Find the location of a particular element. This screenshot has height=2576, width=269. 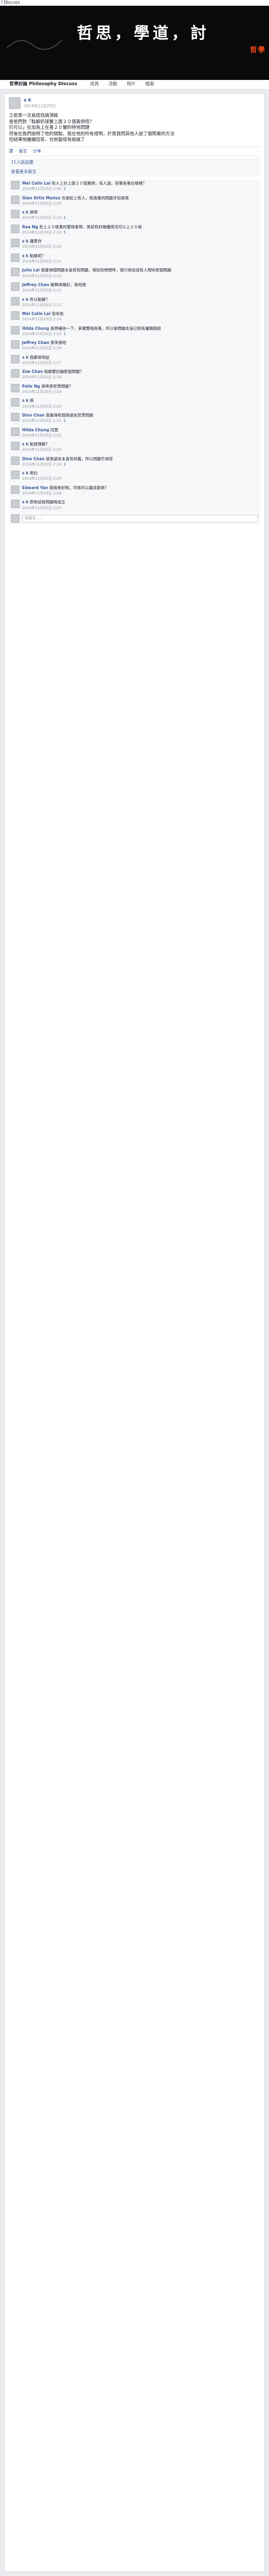

comment-time: 2014年11月20日 2:26 is located at coordinates (42, 493).